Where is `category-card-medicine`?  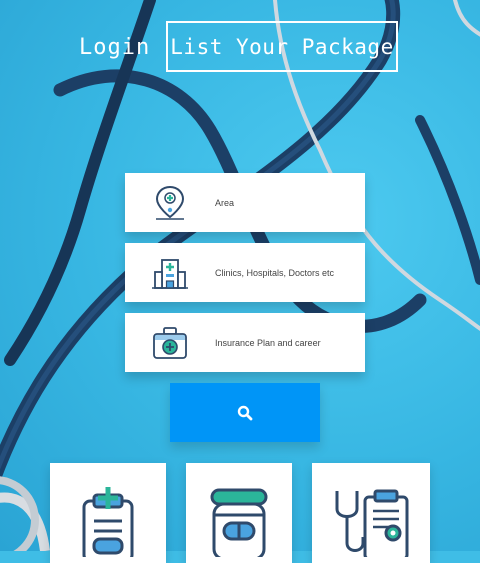 category-card-medicine is located at coordinates (239, 513).